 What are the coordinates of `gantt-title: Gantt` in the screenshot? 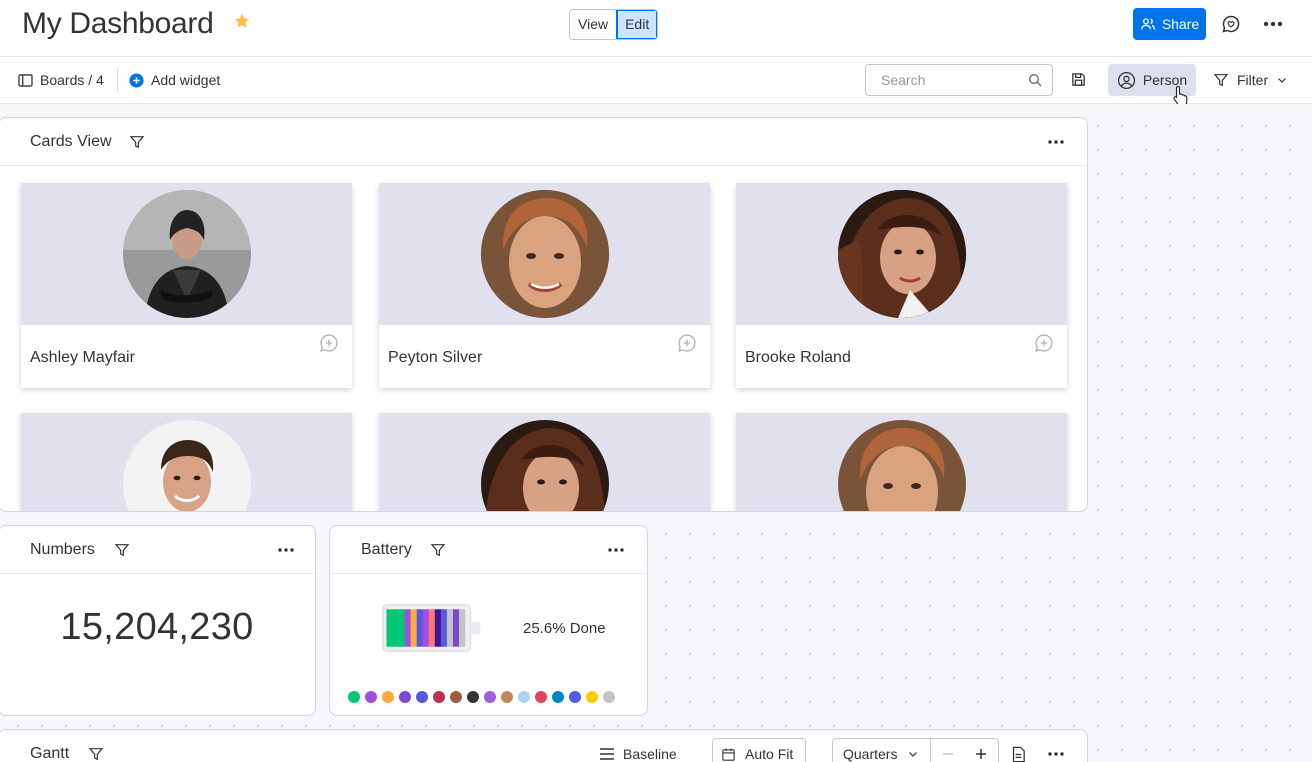 It's located at (50, 753).